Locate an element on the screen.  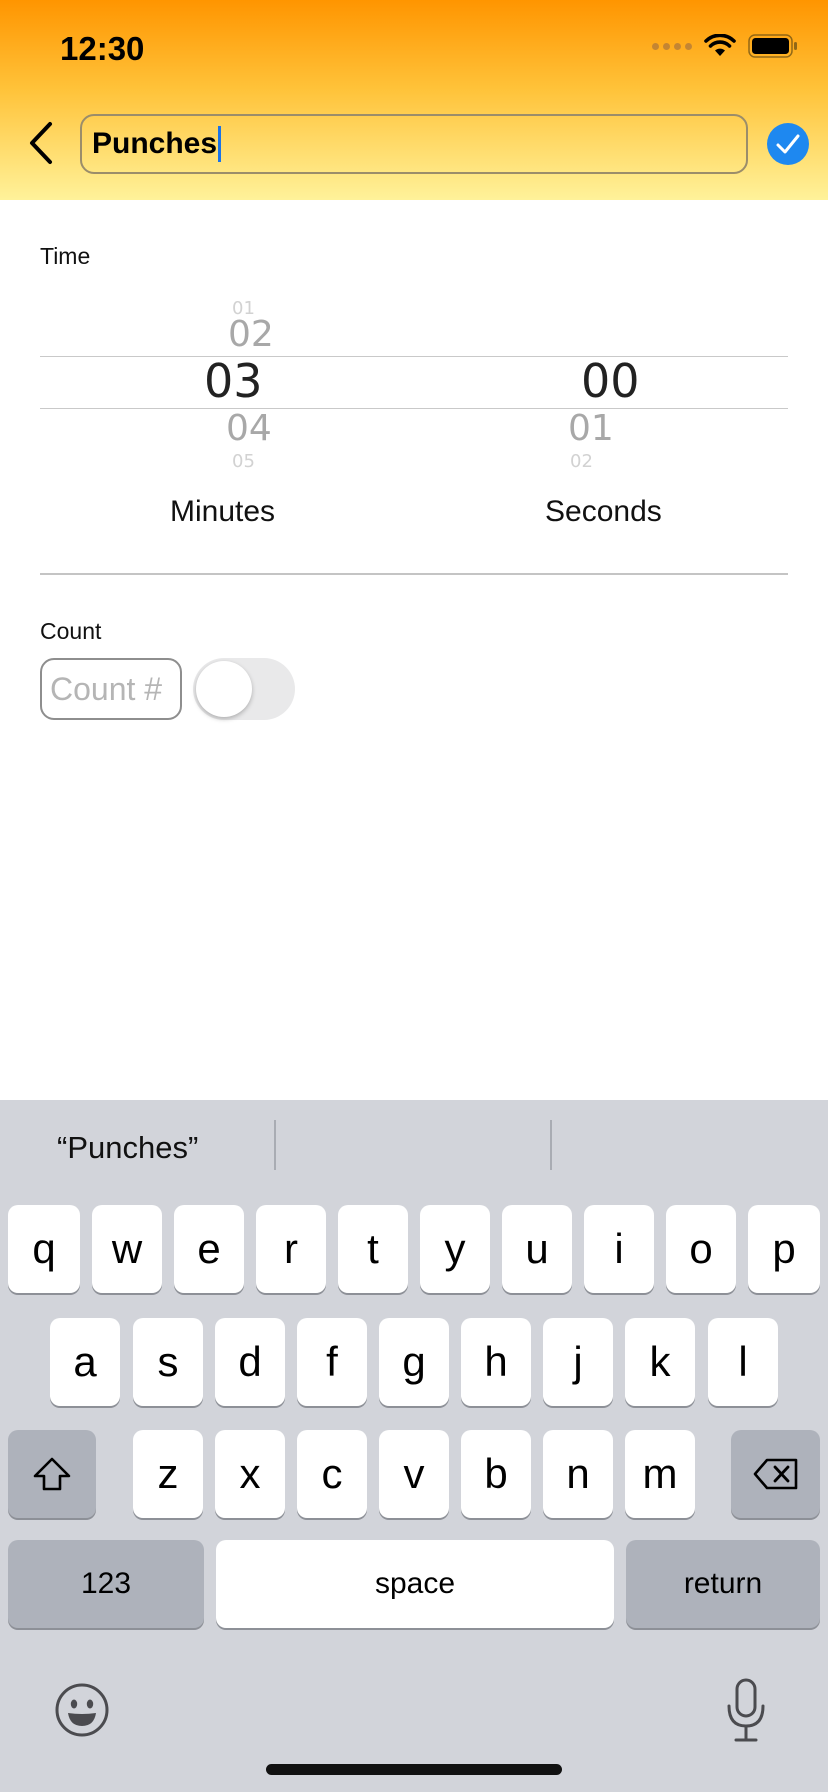
minutes-selected: 03 is located at coordinates (233, 381).